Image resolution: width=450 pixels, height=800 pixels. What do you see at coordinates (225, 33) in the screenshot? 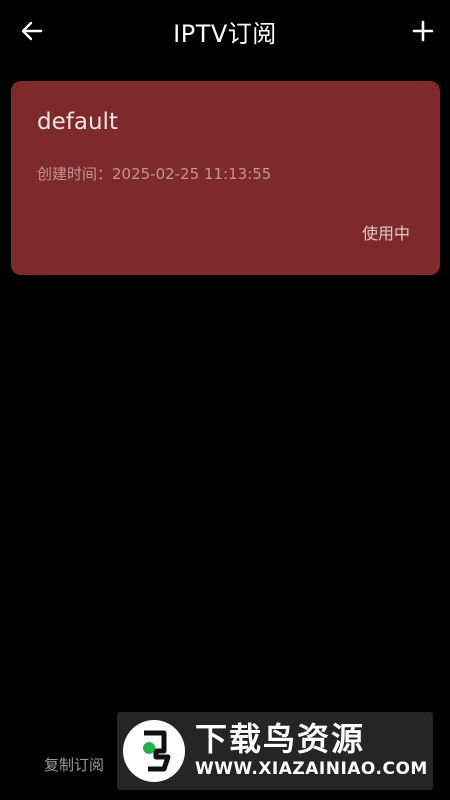
I see `page-title: IPTV订阅` at bounding box center [225, 33].